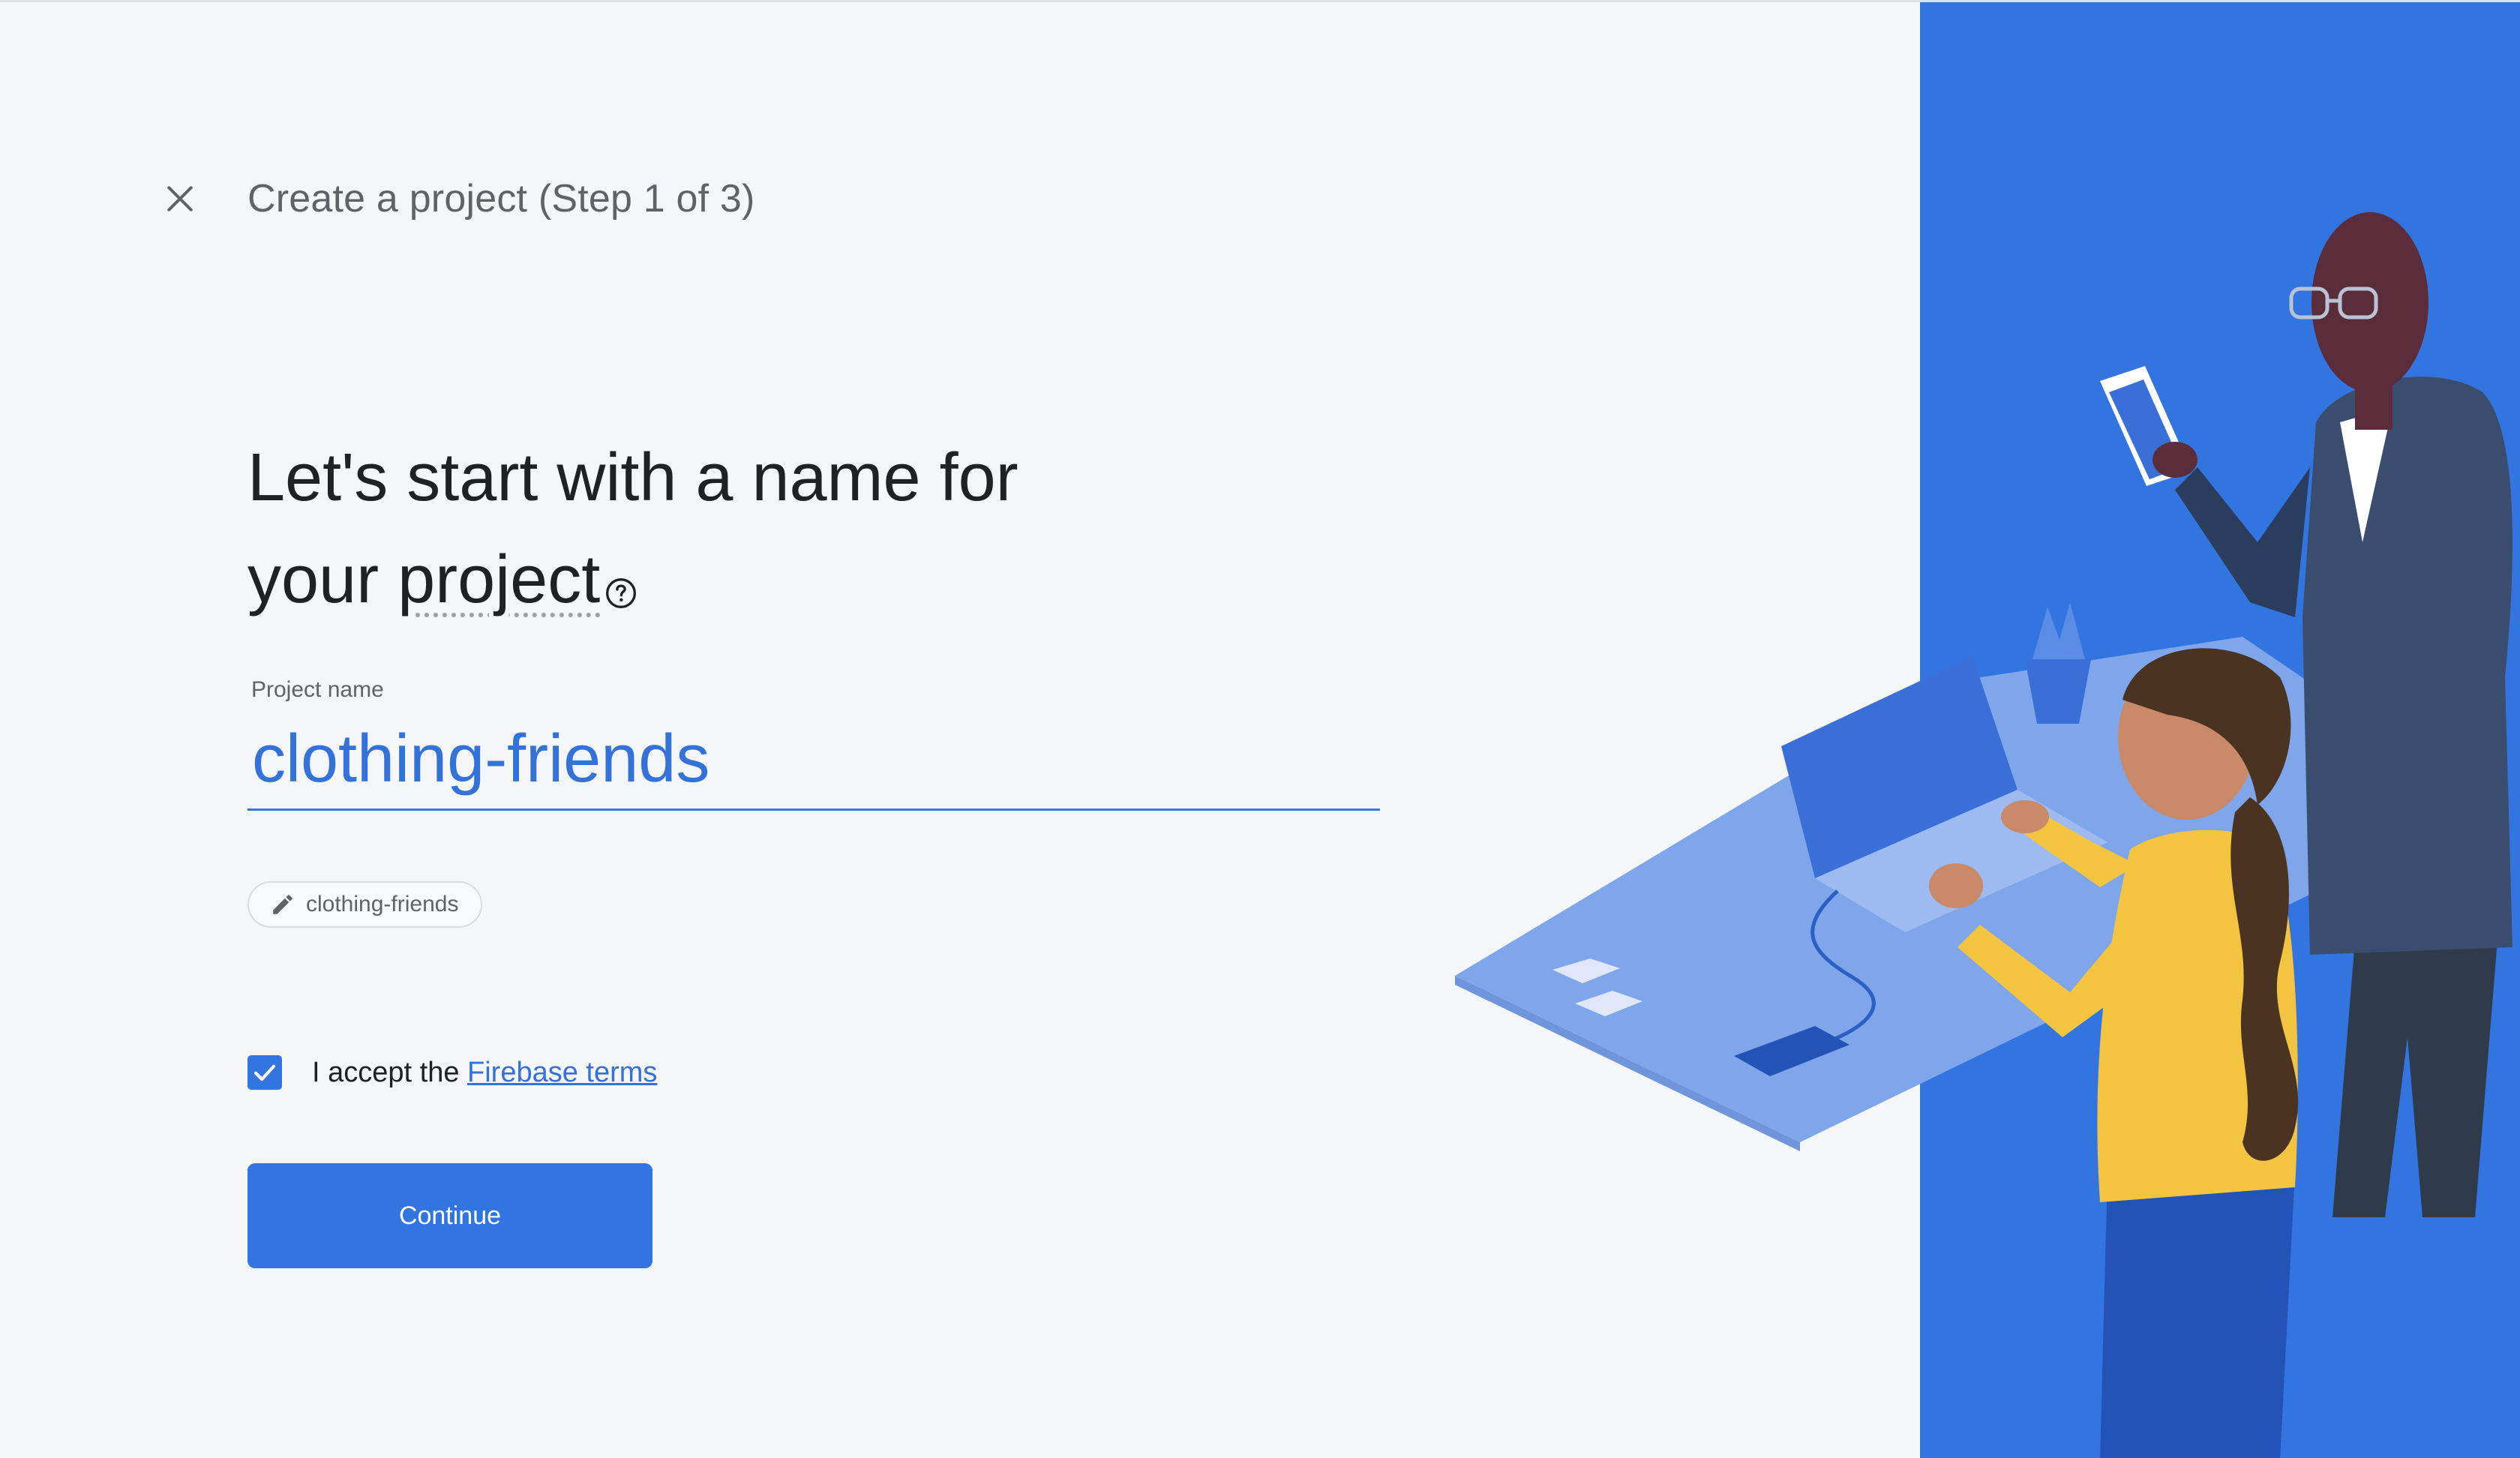  I want to click on page-heading: Let's start with a name for your project, so click(735, 532).